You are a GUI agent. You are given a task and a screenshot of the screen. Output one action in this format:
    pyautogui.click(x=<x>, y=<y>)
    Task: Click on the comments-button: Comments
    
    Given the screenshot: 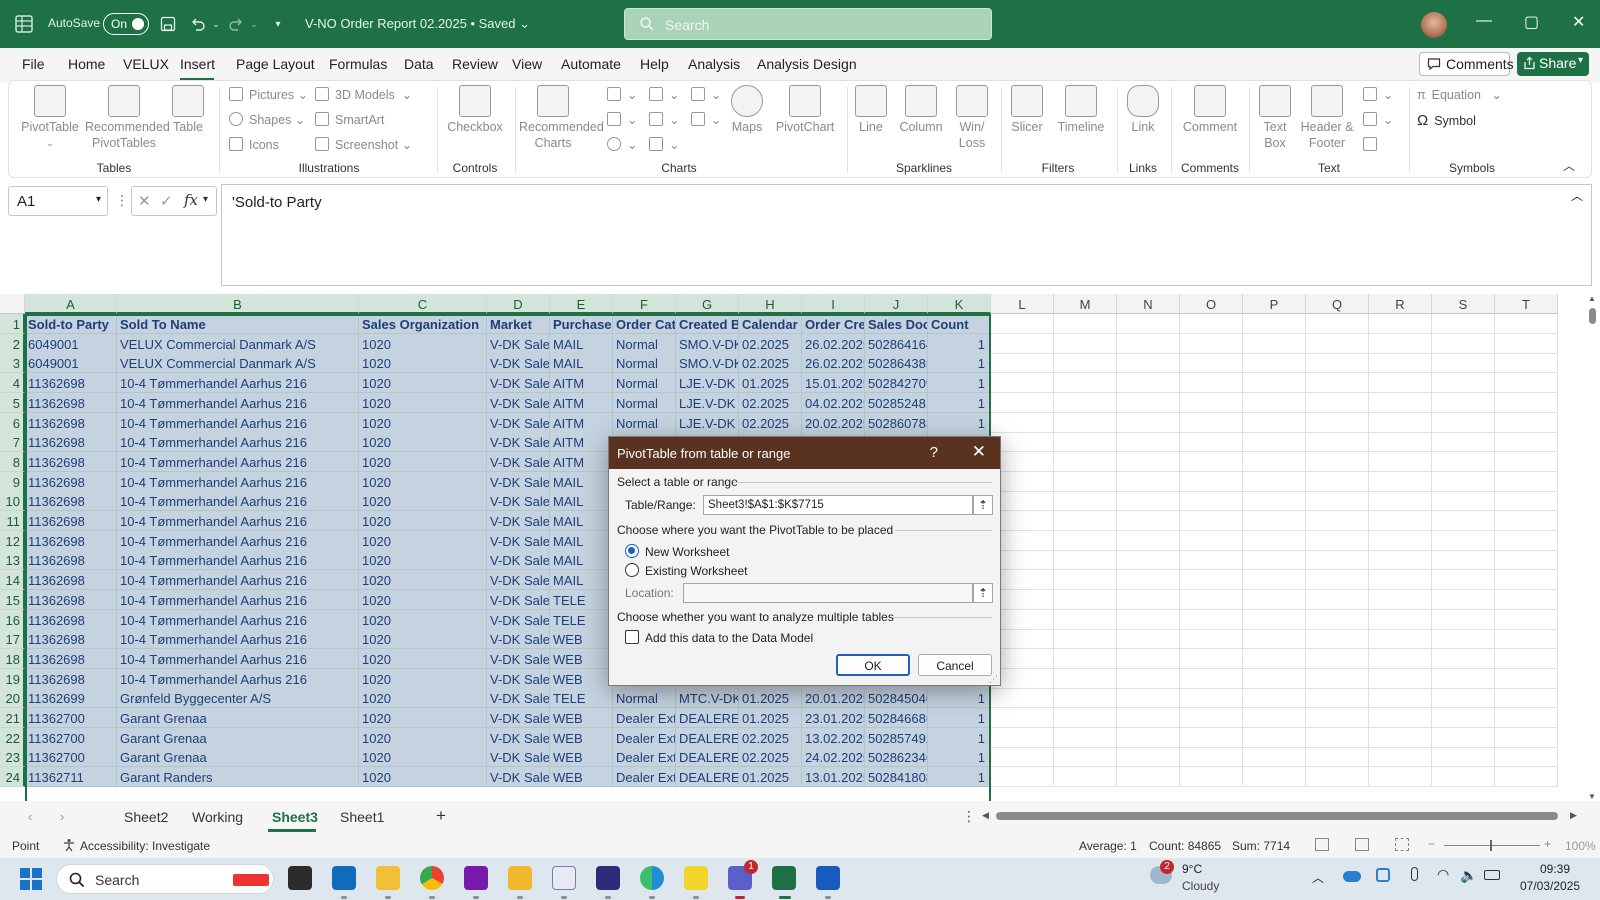 What is the action you would take?
    pyautogui.click(x=1466, y=64)
    